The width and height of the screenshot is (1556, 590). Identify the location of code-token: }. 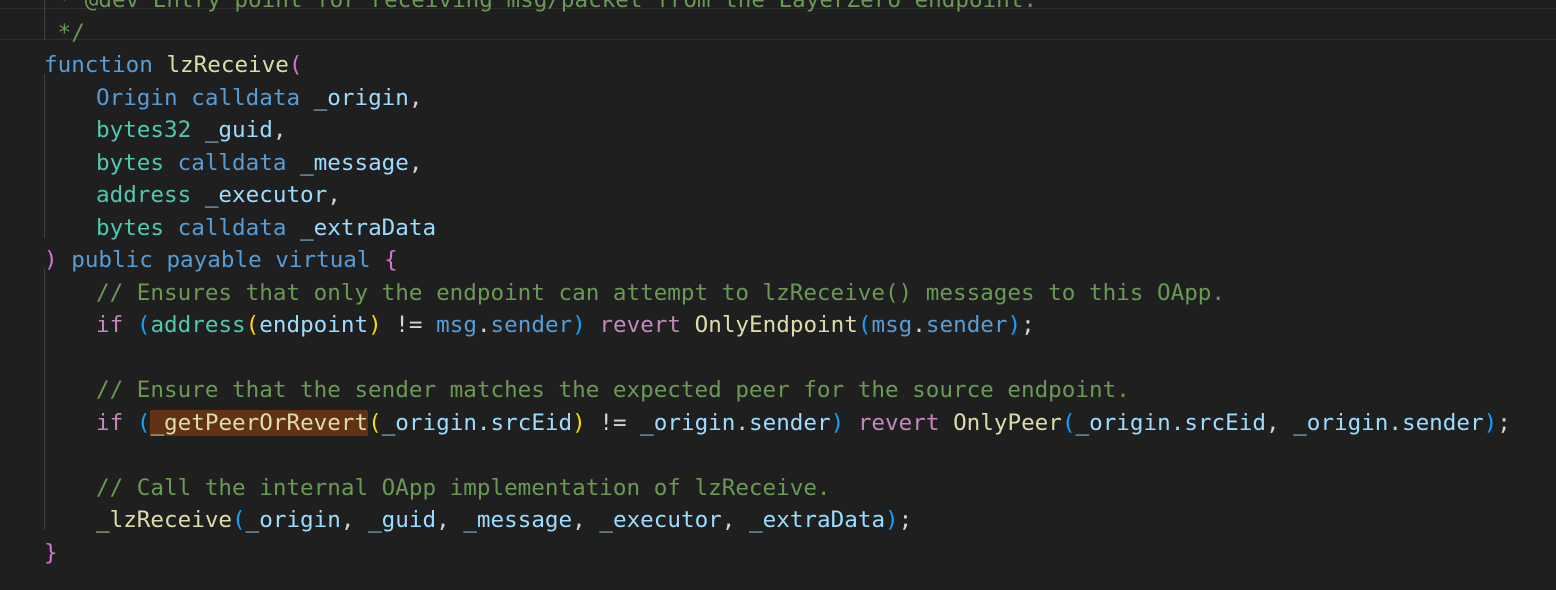
(51, 552).